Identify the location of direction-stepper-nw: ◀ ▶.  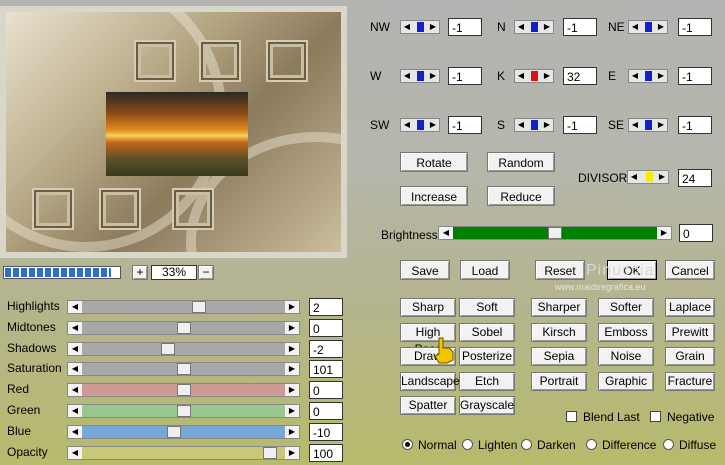
(420, 27).